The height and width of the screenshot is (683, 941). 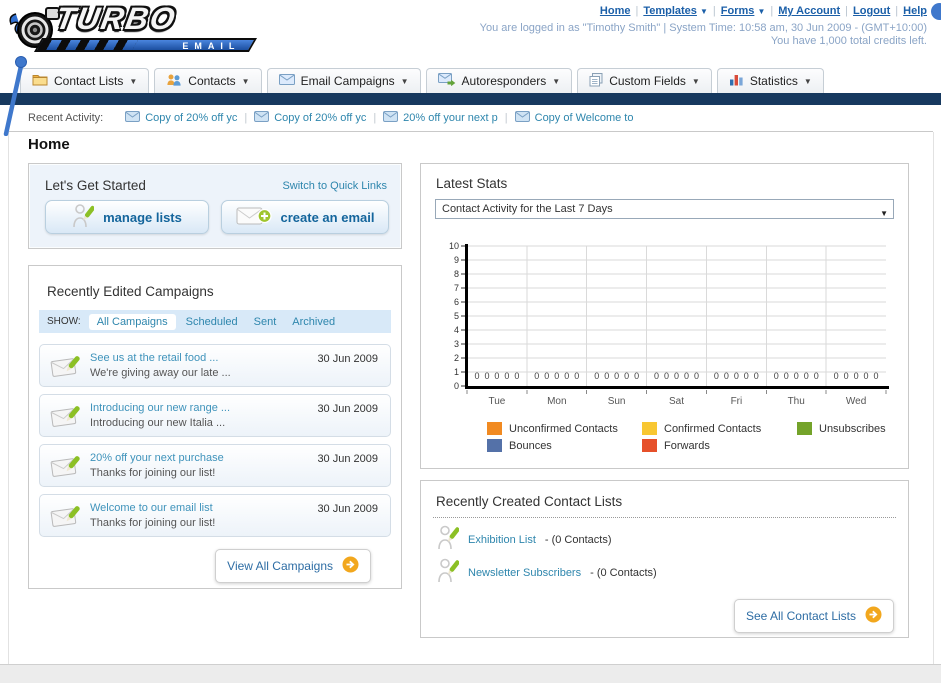 I want to click on nav-link-help: Help, so click(x=915, y=11).